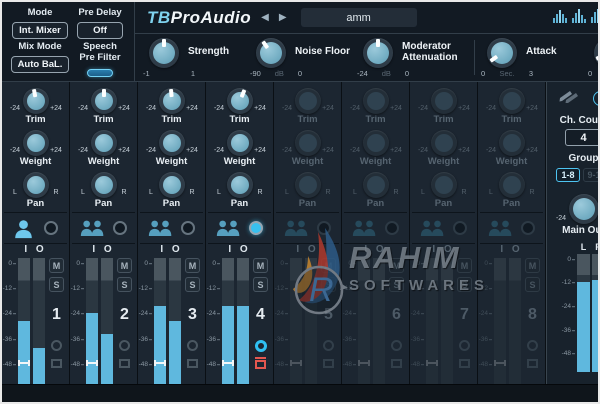  Describe the element at coordinates (595, 98) in the screenshot. I see `info-icon: i` at that location.